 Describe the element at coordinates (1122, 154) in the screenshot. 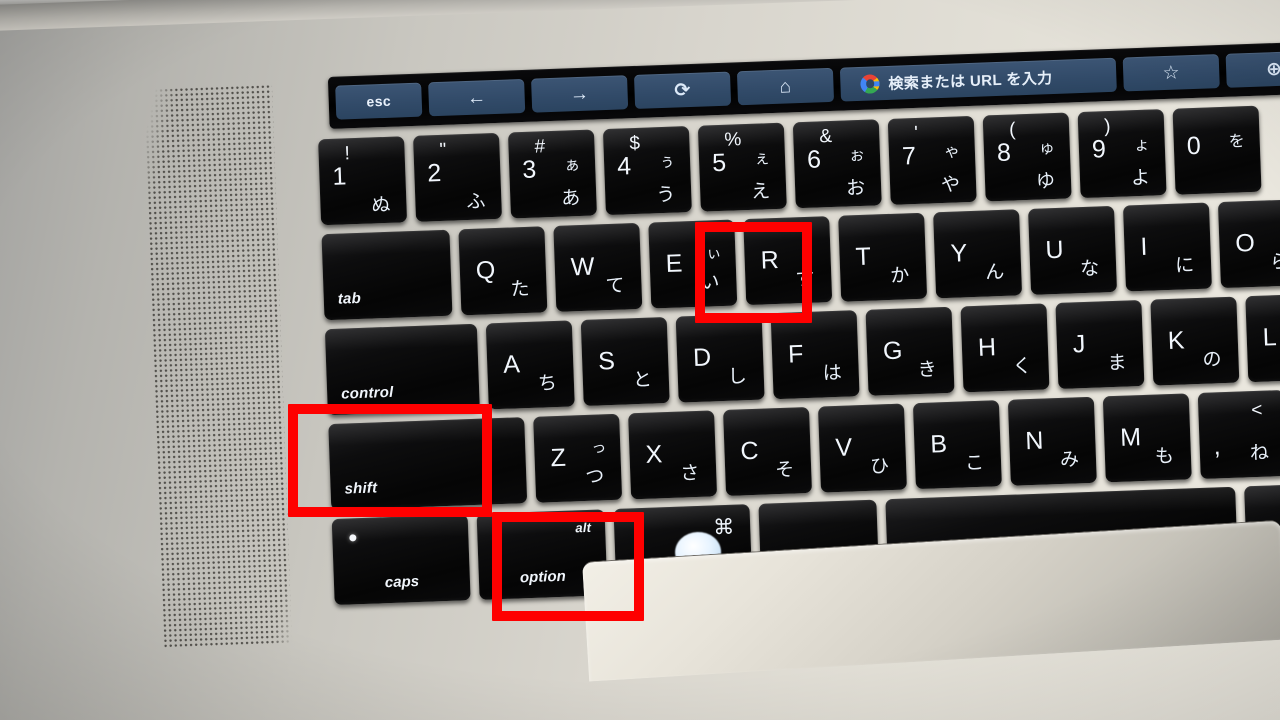

I see `key-9: ) 9 ょ よ` at that location.